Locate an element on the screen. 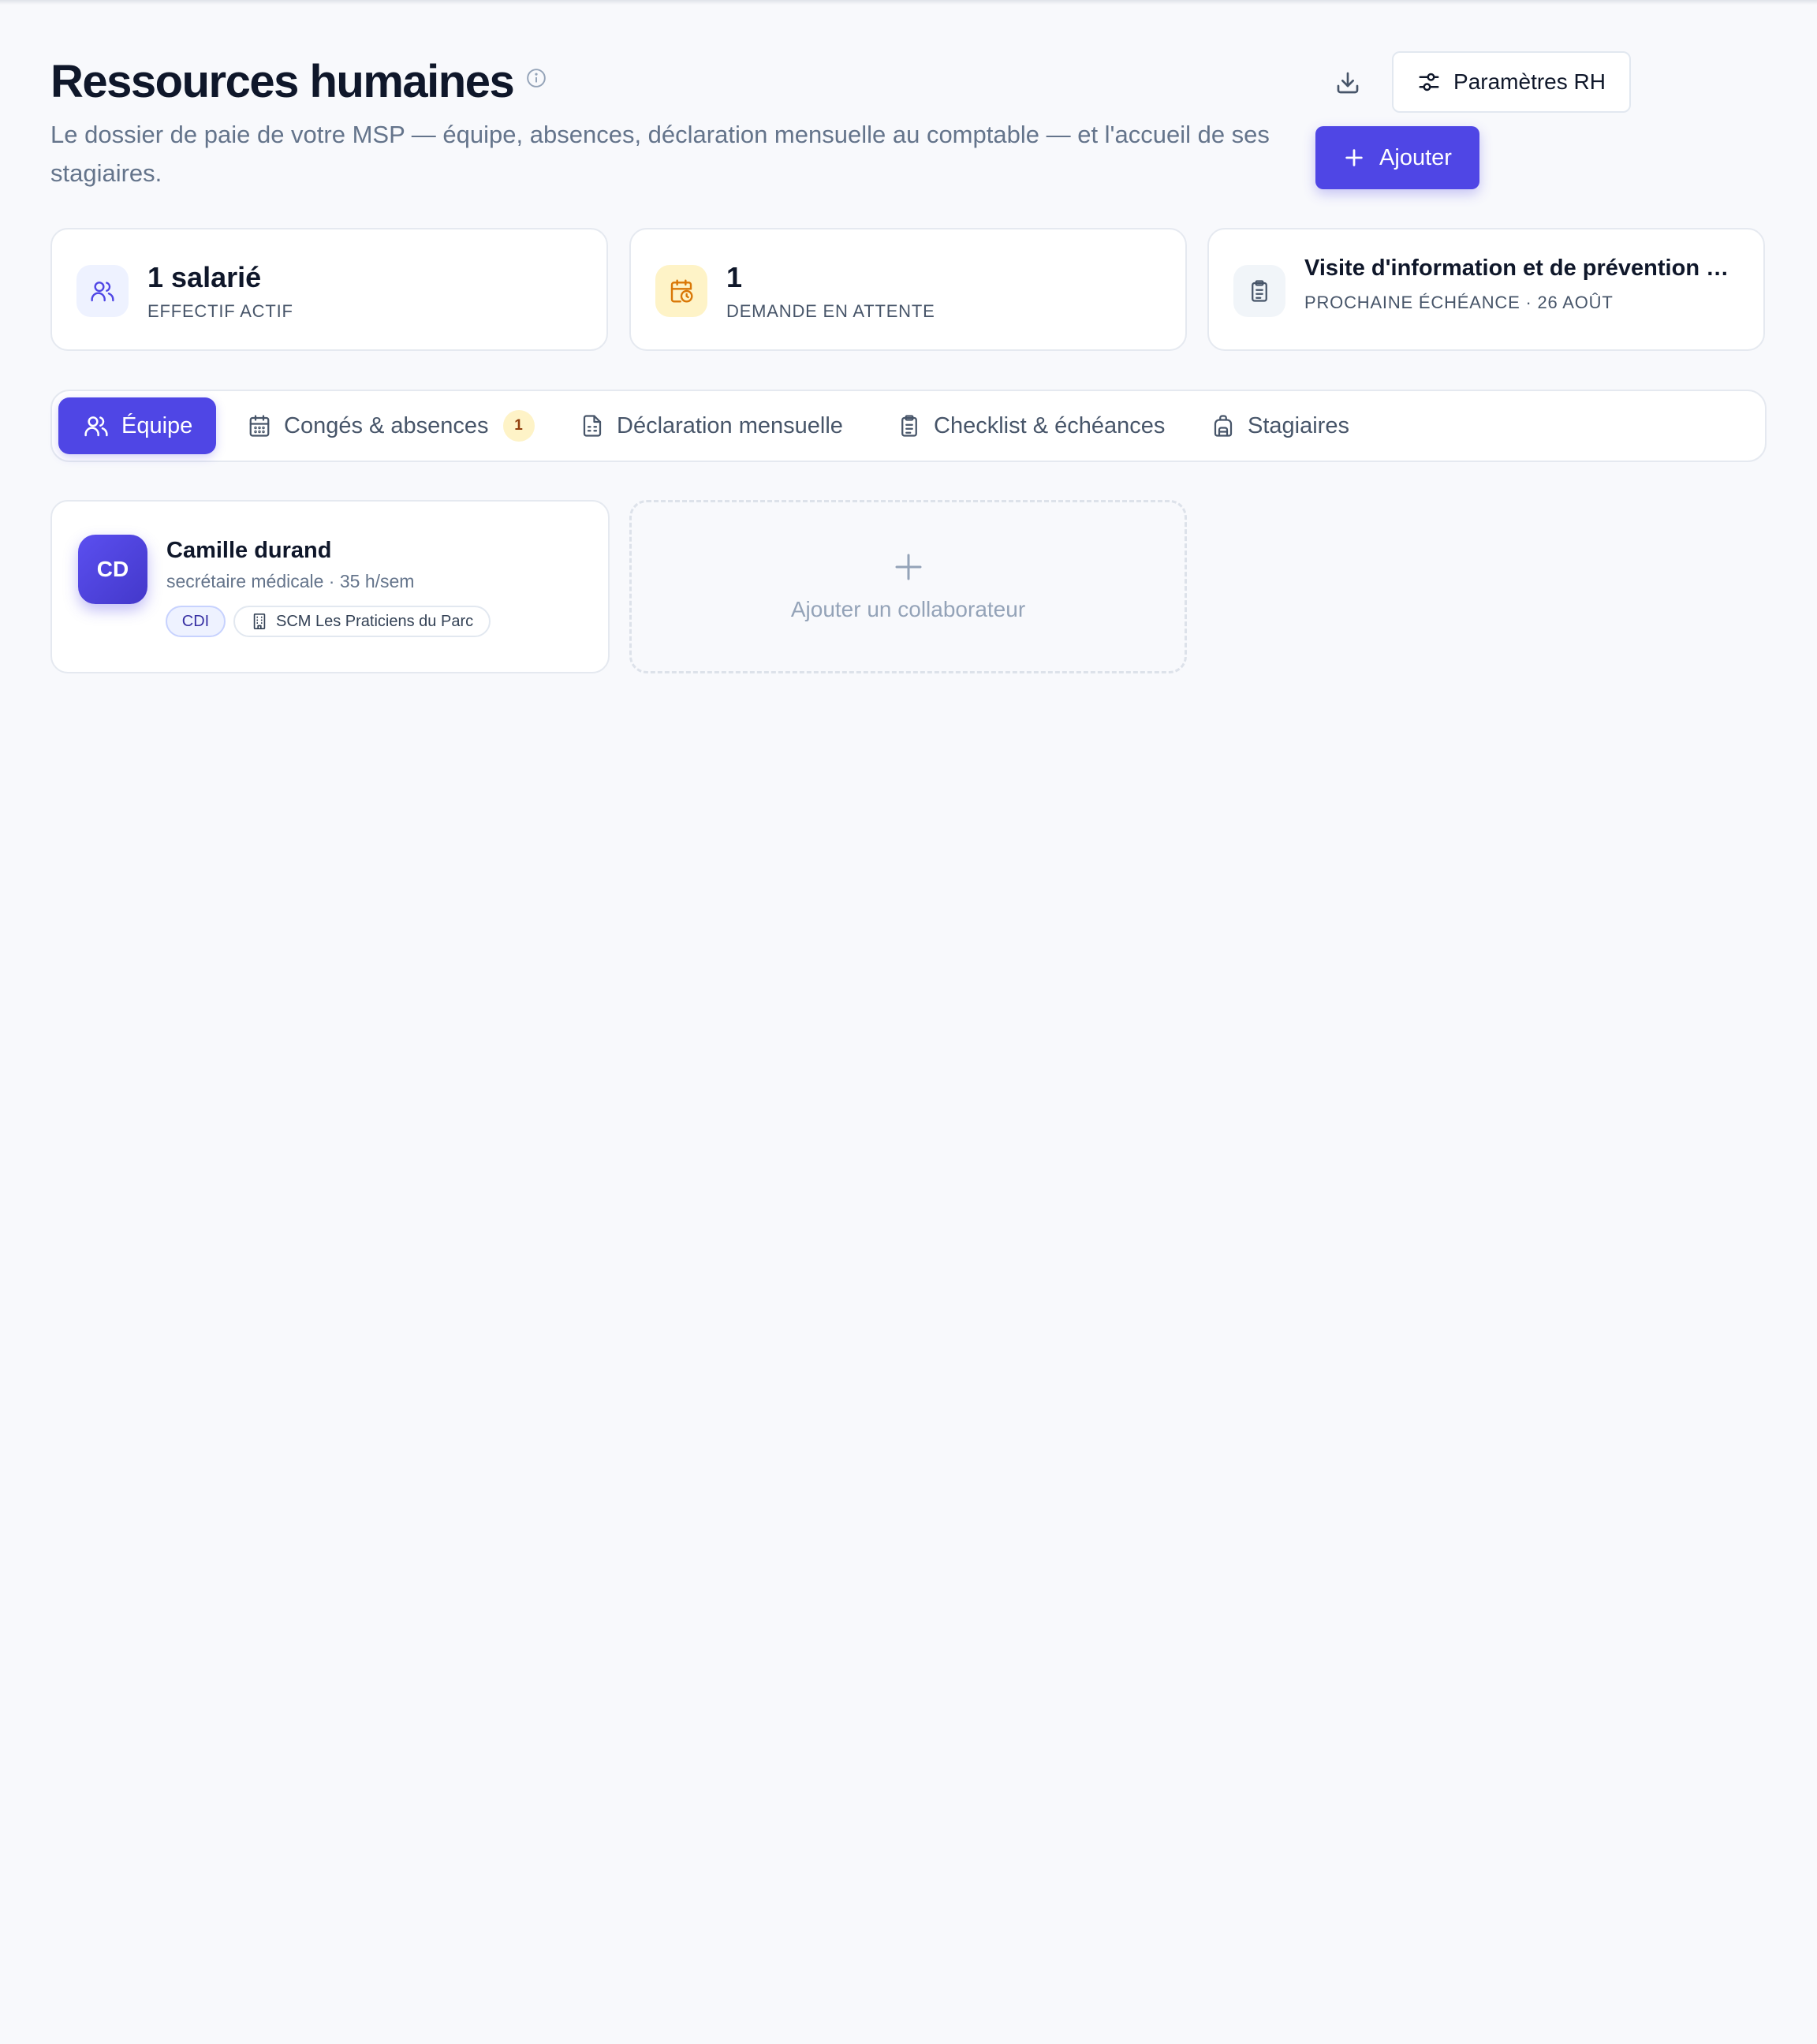  add-button: Ajouter is located at coordinates (1397, 157).